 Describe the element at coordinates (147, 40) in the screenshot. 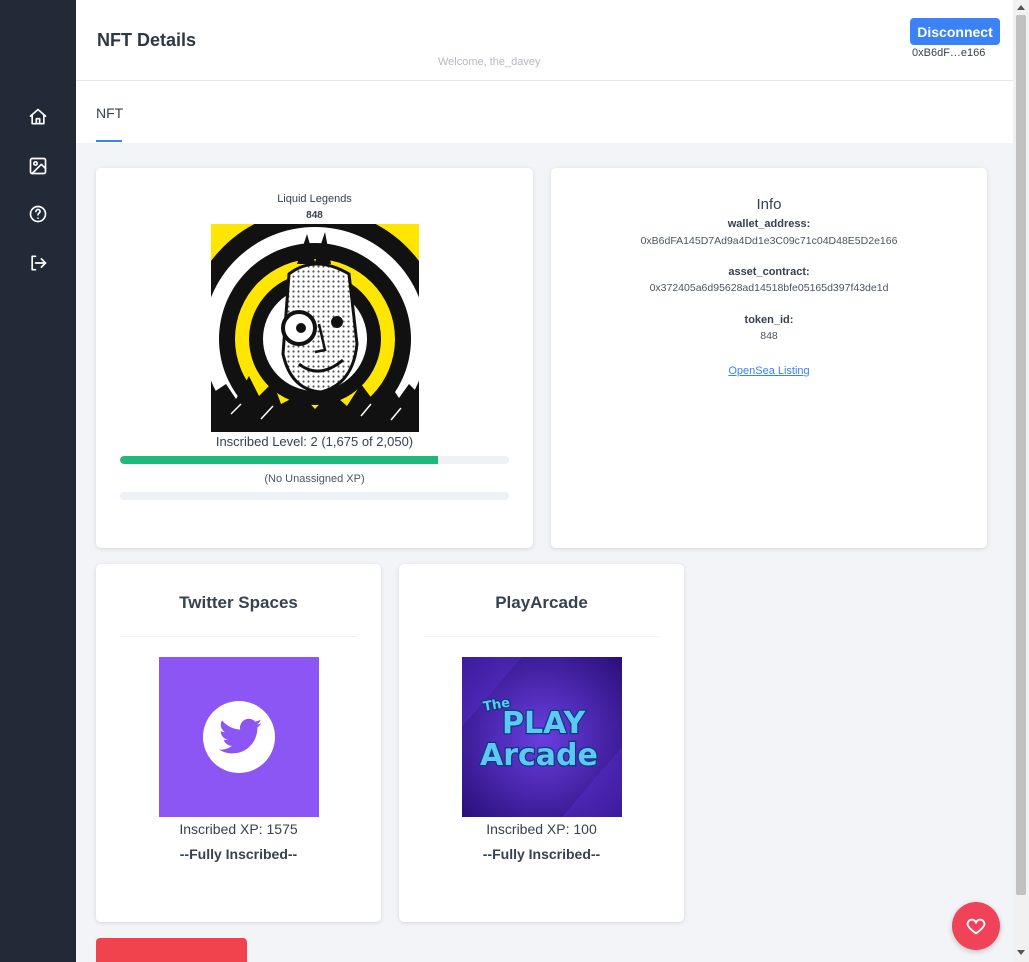

I see `page-title: NFT Details` at that location.